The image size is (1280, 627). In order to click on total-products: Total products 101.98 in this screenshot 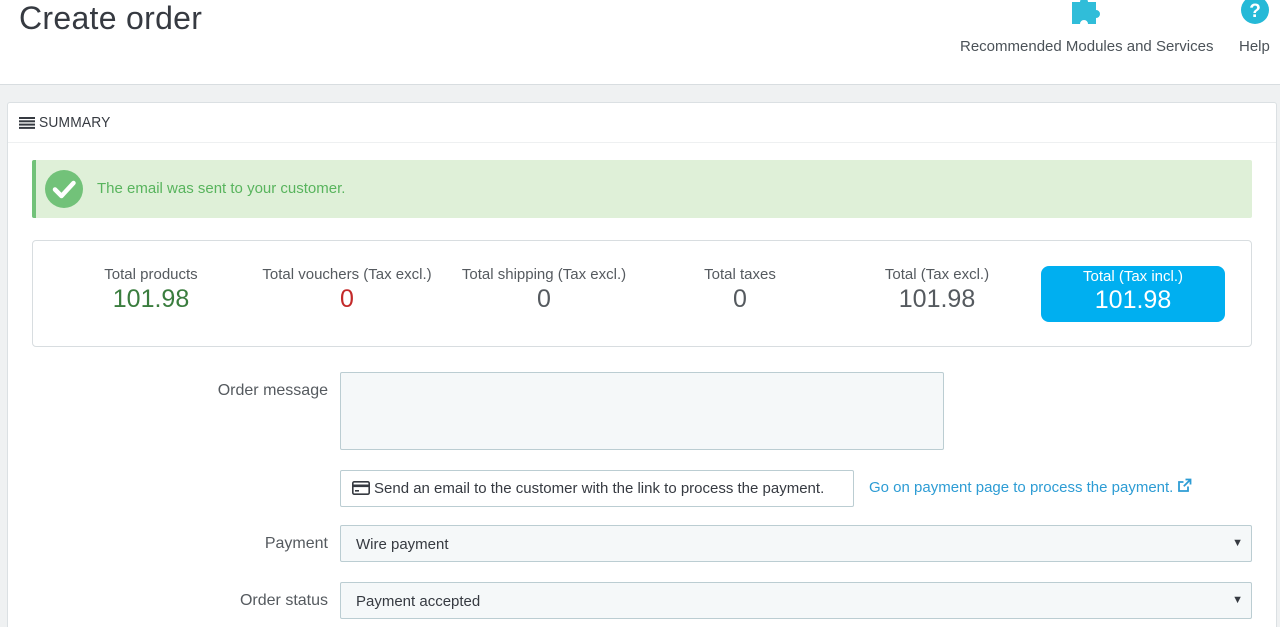, I will do `click(151, 290)`.